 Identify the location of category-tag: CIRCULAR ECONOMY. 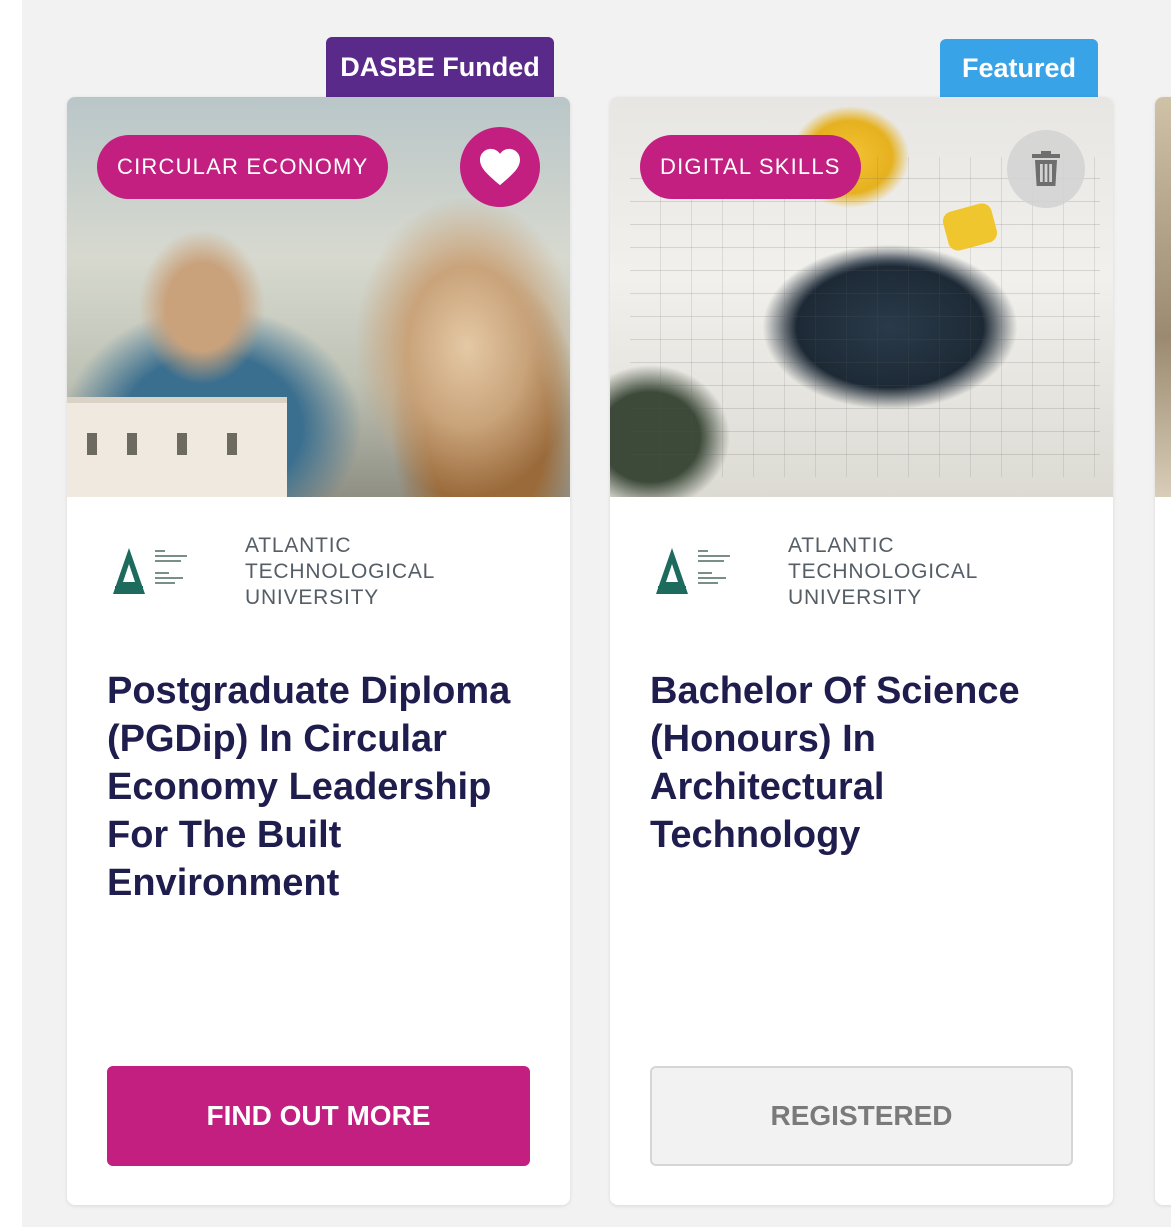
(243, 167).